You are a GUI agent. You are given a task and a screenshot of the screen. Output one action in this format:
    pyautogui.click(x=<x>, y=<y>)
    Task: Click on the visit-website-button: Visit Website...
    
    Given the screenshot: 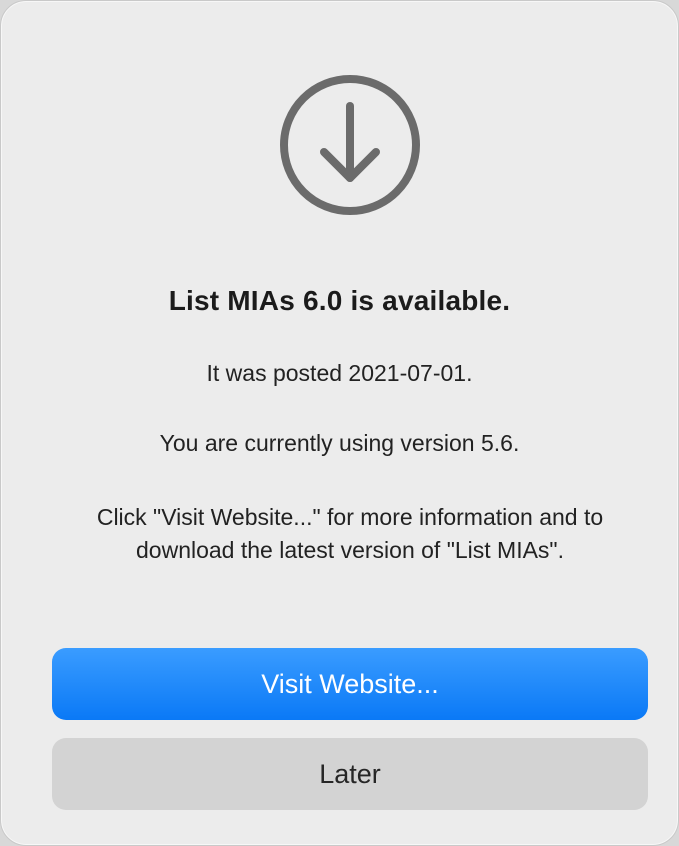 What is the action you would take?
    pyautogui.click(x=350, y=684)
    